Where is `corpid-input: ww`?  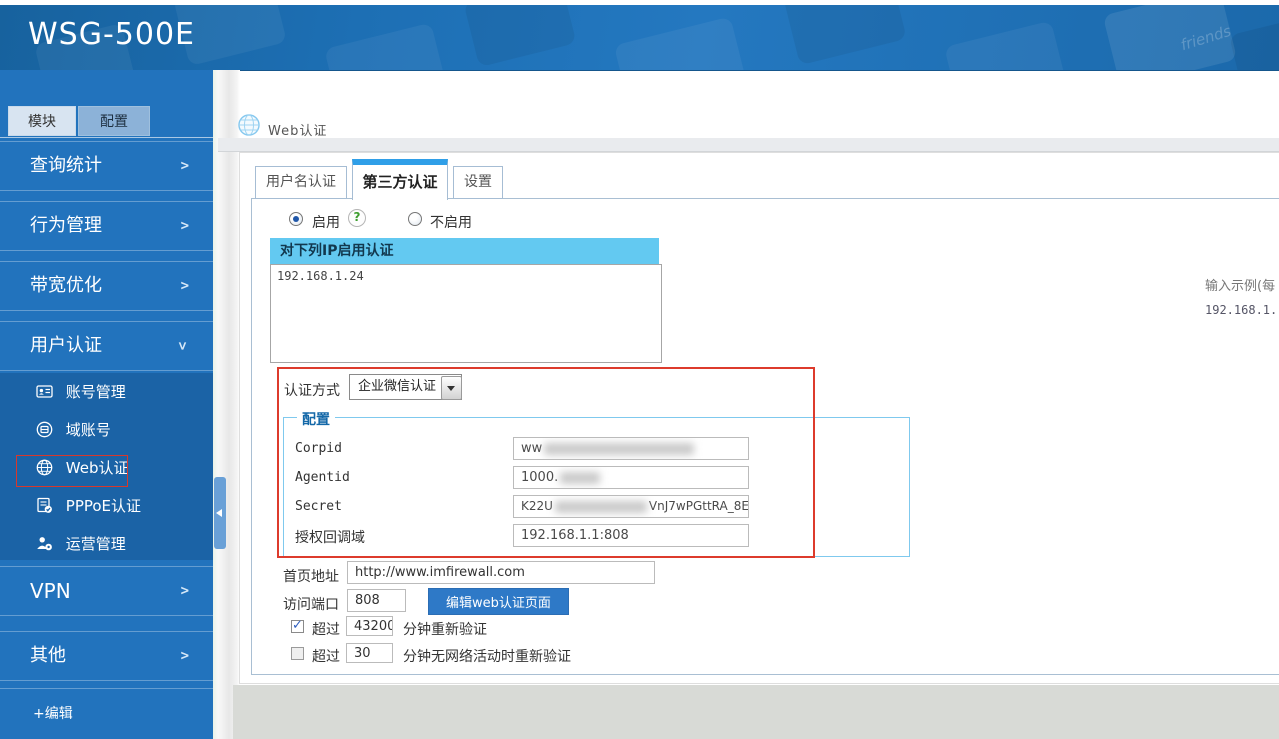
corpid-input: ww is located at coordinates (631, 448).